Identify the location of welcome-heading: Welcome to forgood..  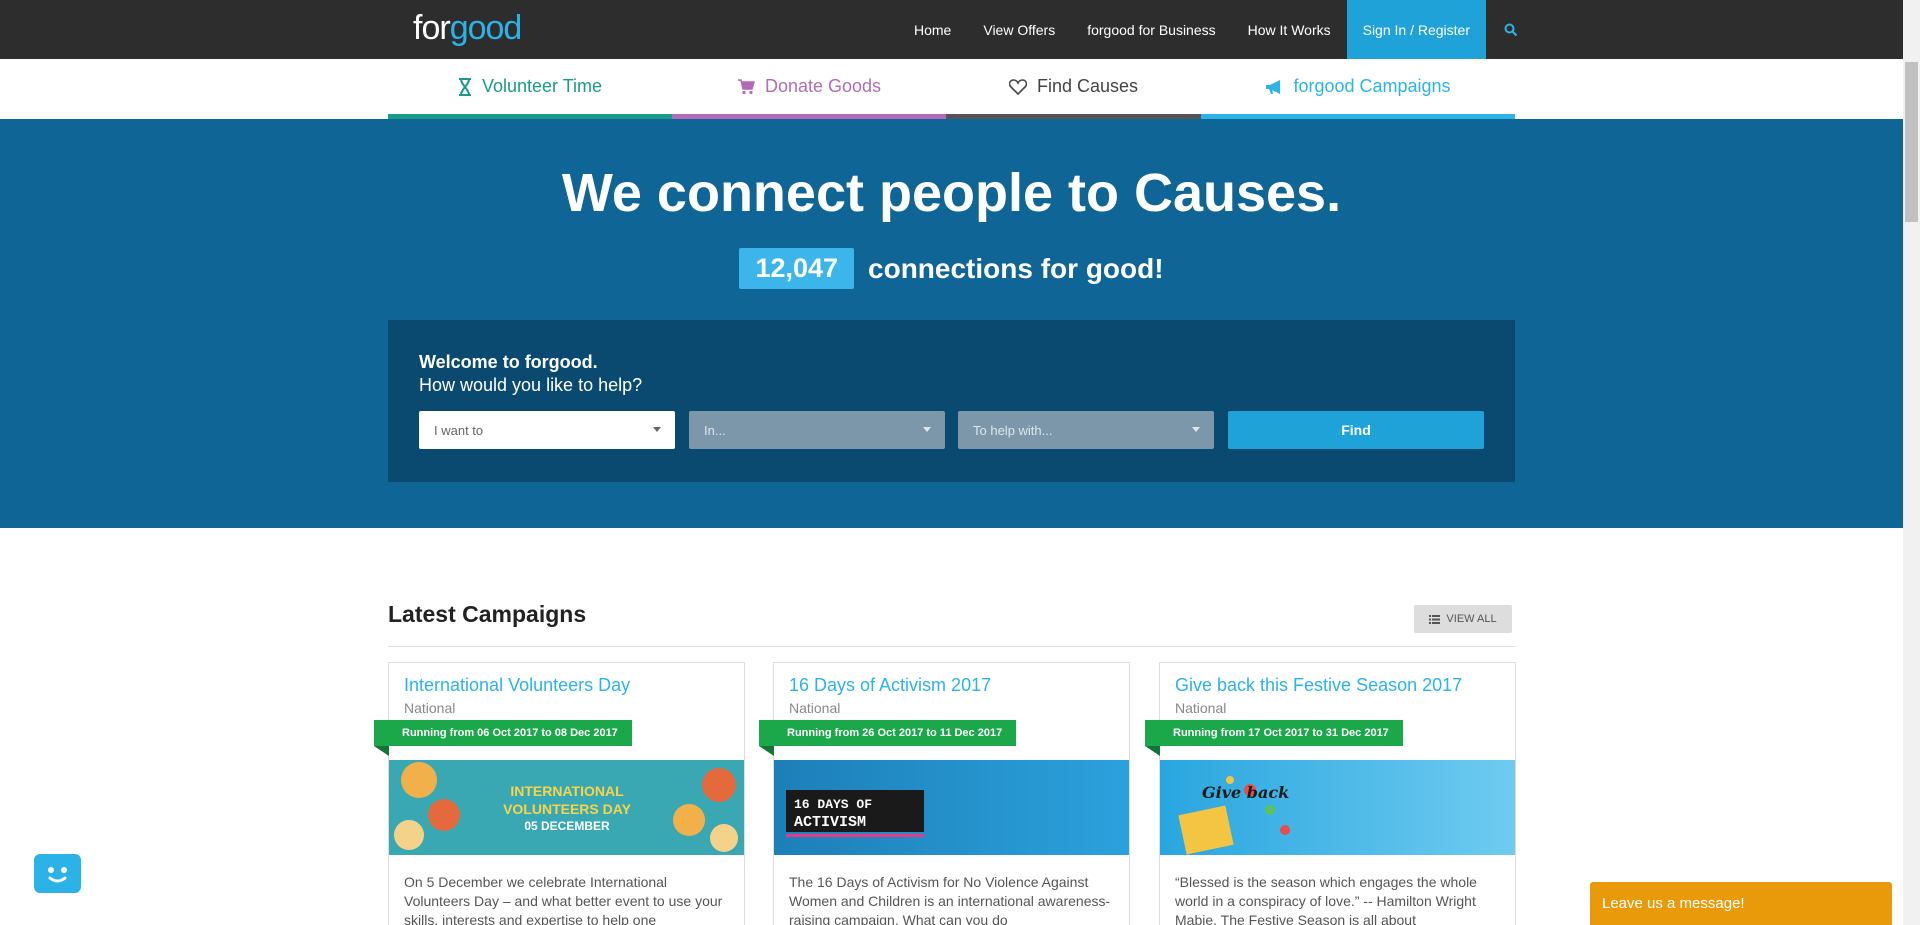
(508, 362).